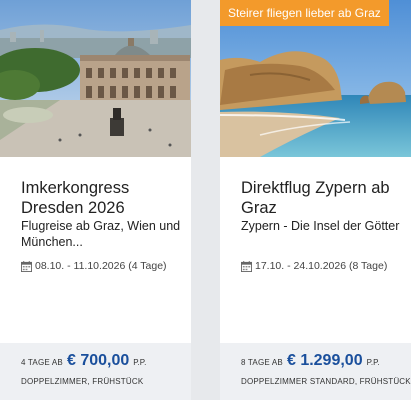  What do you see at coordinates (321, 266) in the screenshot?
I see `dates-text: 17.10. - 24.10.2026 (8 Tage)` at bounding box center [321, 266].